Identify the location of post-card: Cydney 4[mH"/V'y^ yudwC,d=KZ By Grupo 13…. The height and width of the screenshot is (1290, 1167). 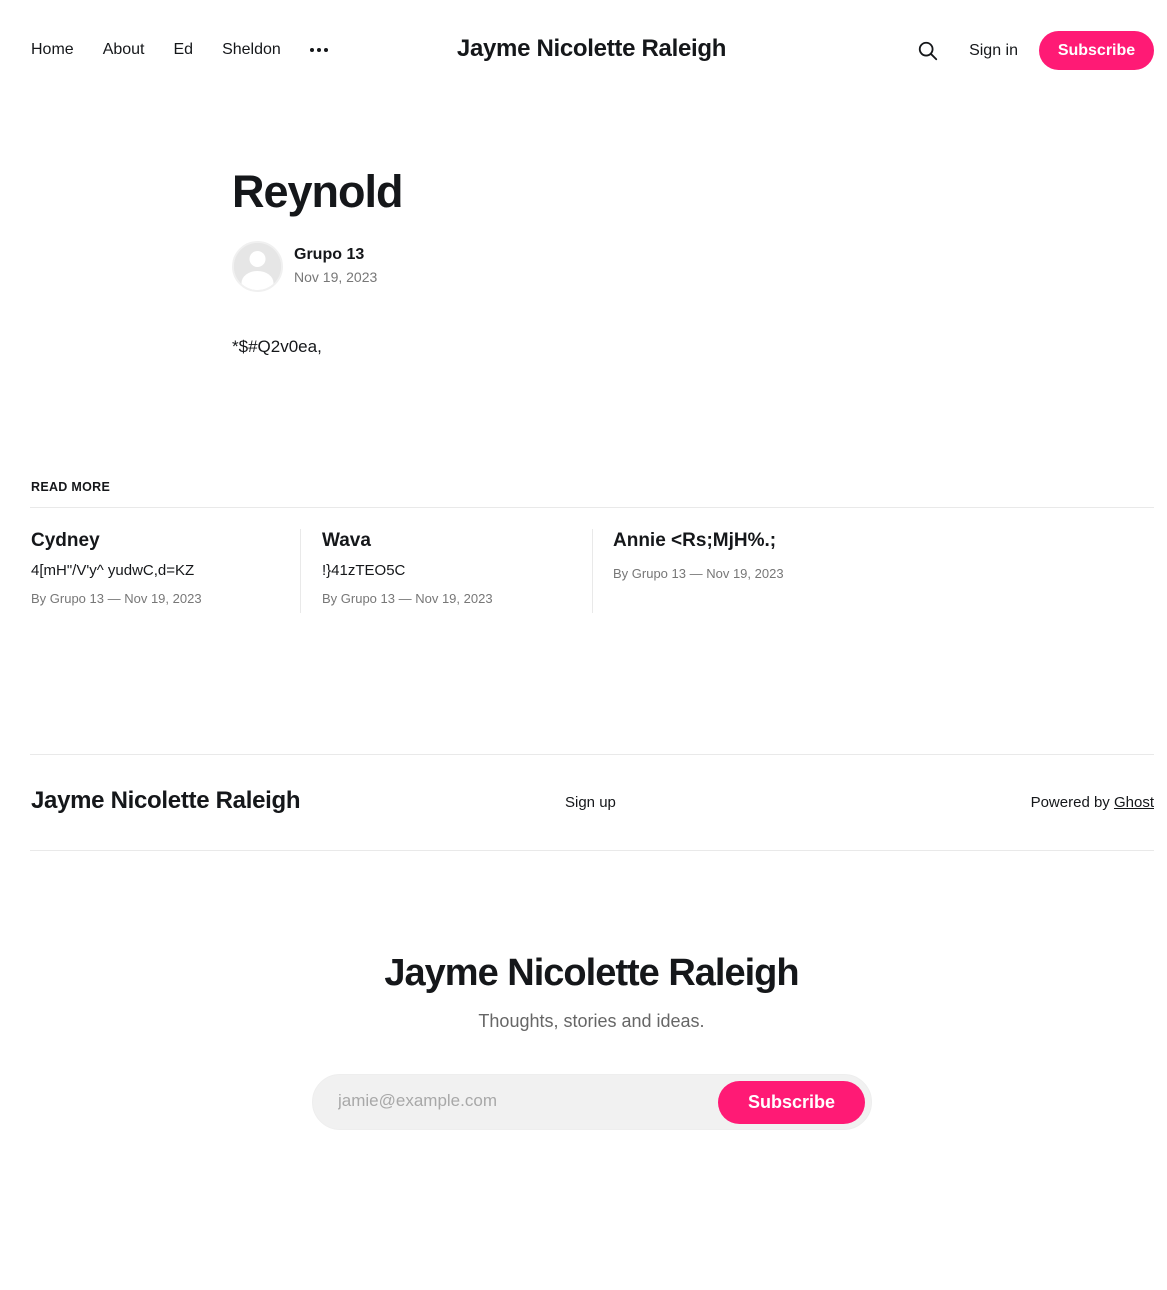
(166, 571).